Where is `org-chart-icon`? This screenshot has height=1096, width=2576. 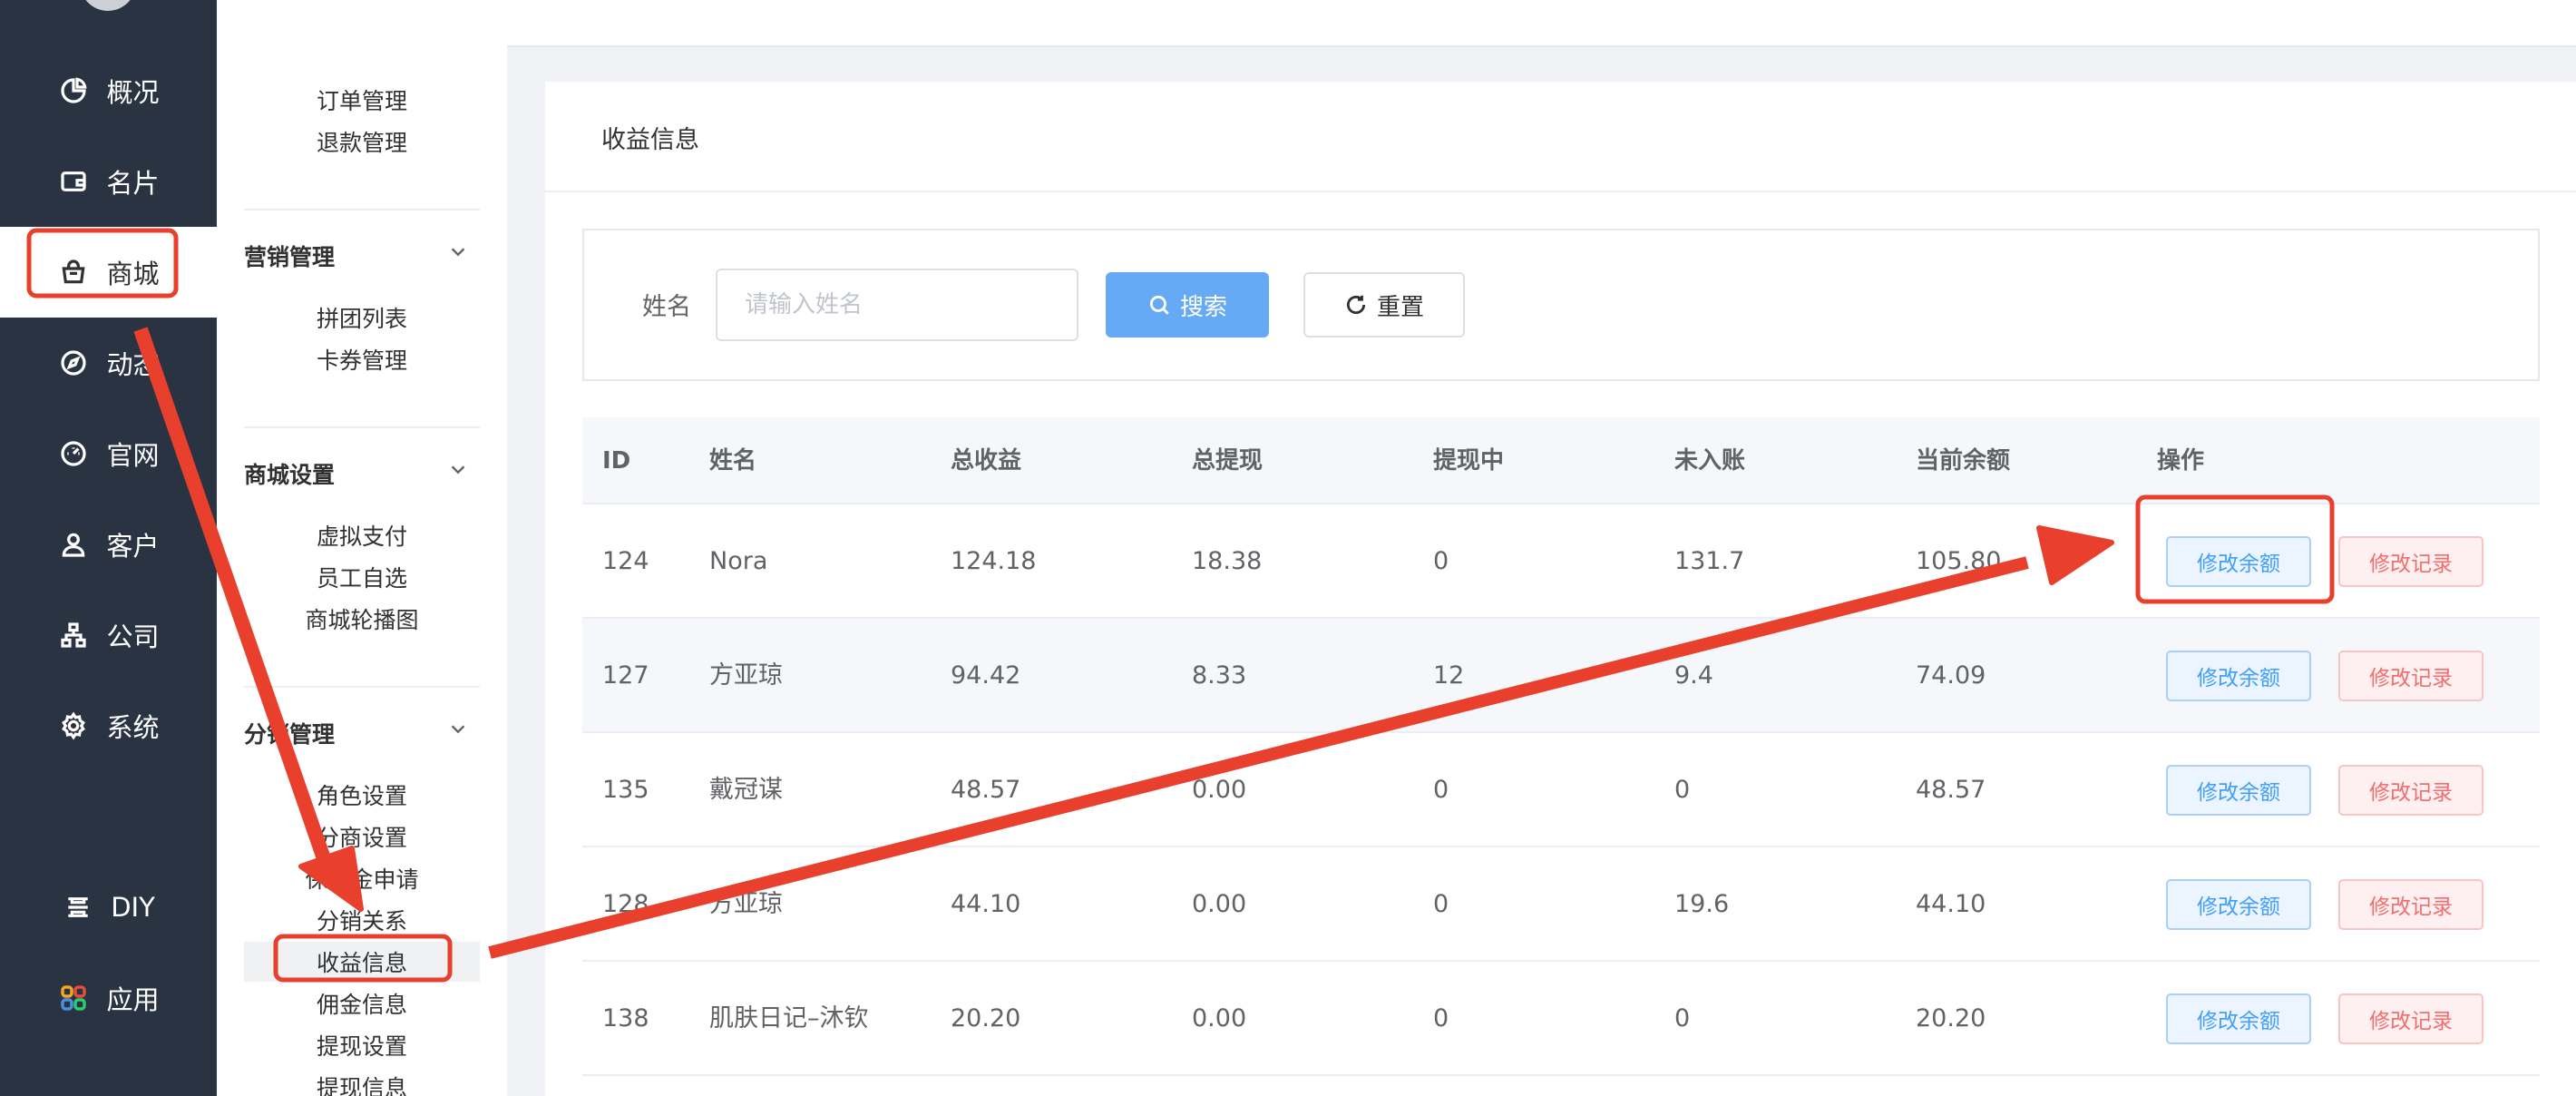 org-chart-icon is located at coordinates (73, 635).